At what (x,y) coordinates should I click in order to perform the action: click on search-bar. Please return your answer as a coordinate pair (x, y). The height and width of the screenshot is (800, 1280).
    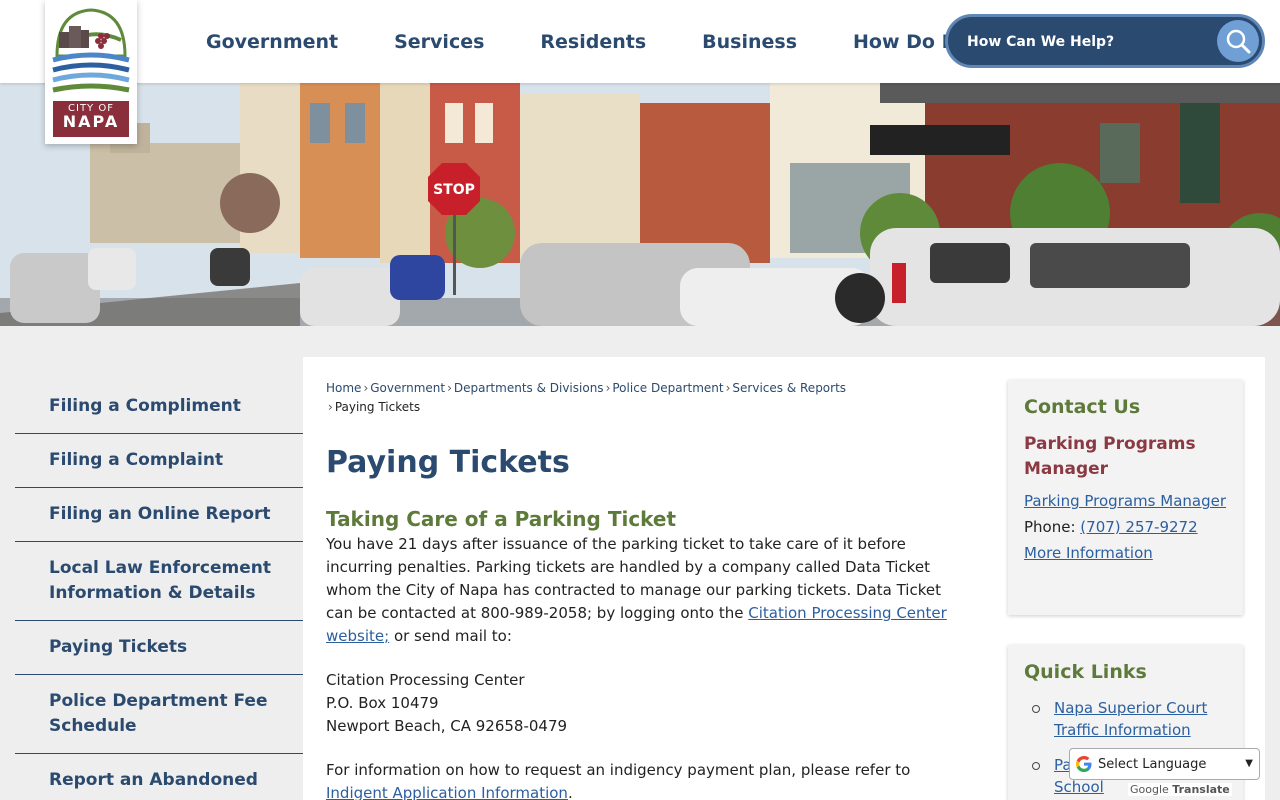
    Looking at the image, I should click on (1105, 41).